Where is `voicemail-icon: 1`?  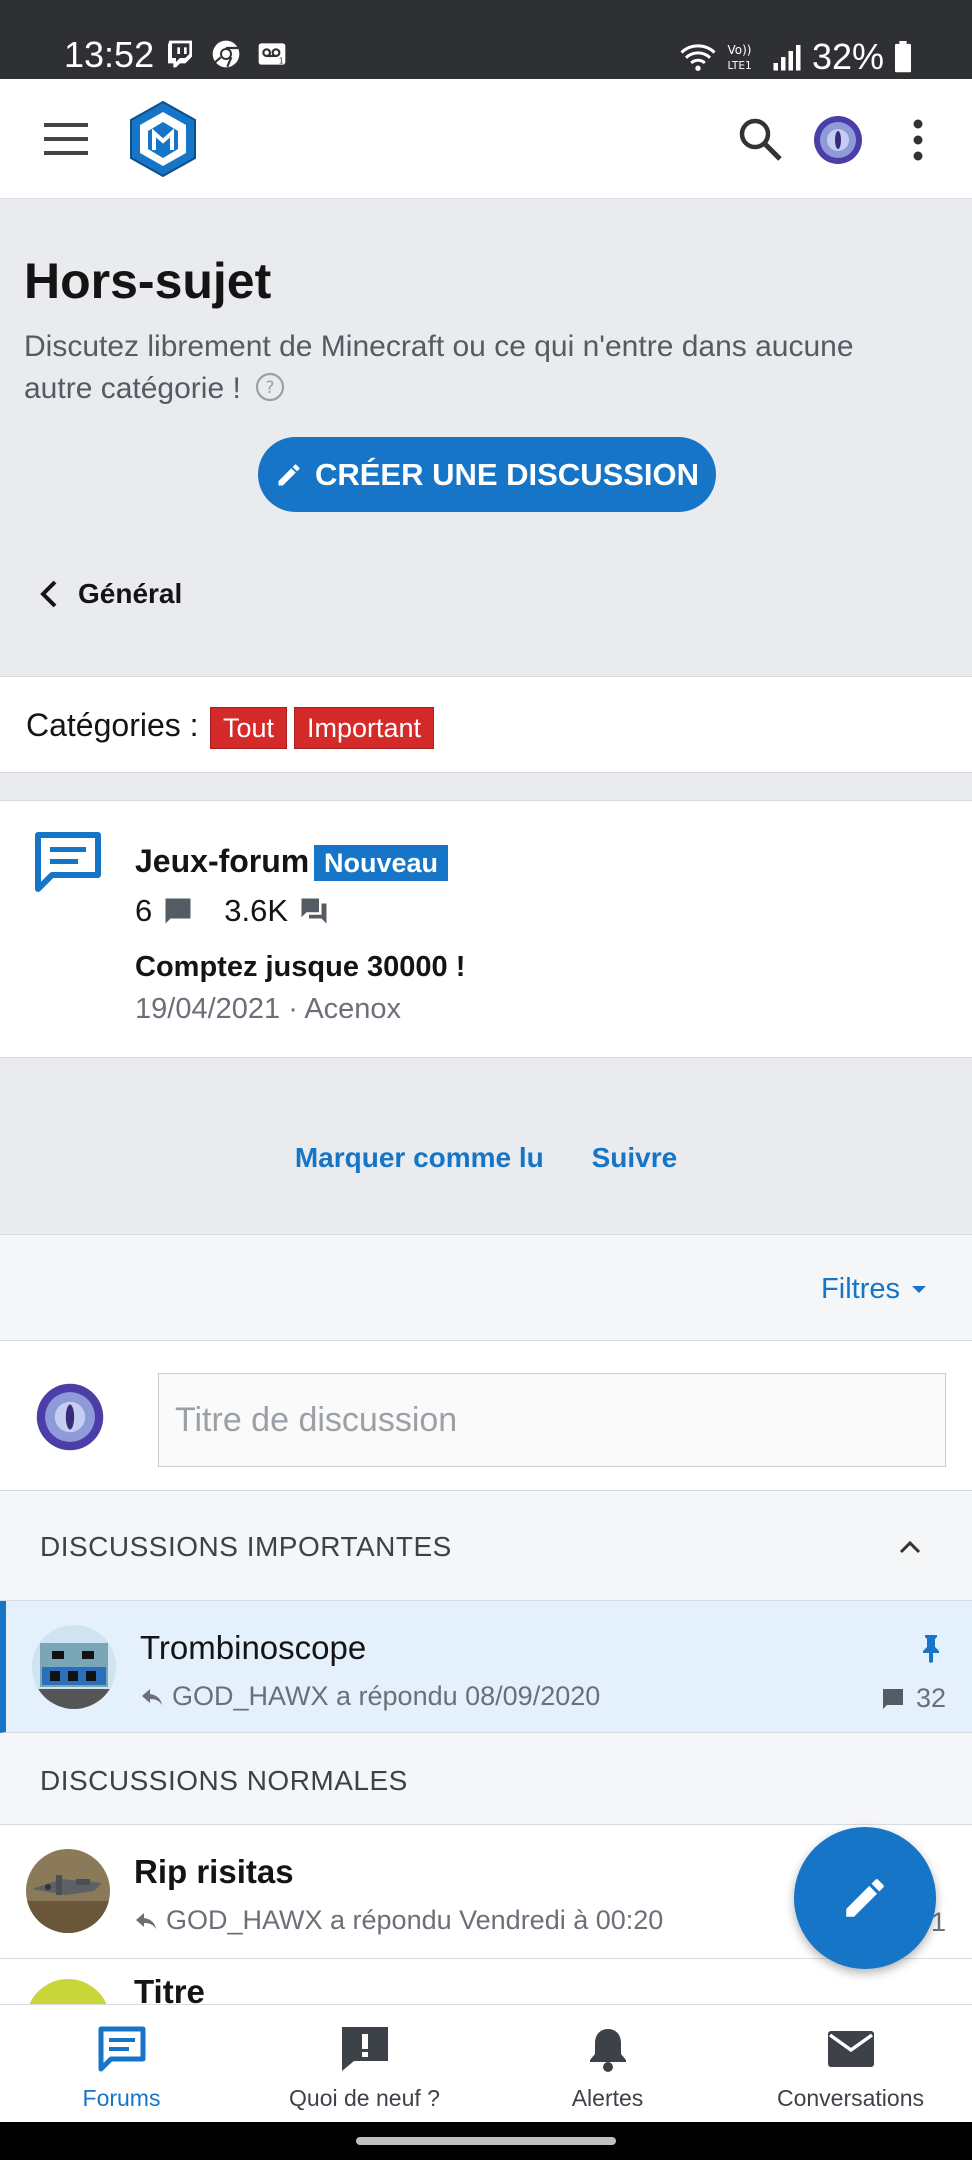
voicemail-icon: 1 is located at coordinates (272, 54).